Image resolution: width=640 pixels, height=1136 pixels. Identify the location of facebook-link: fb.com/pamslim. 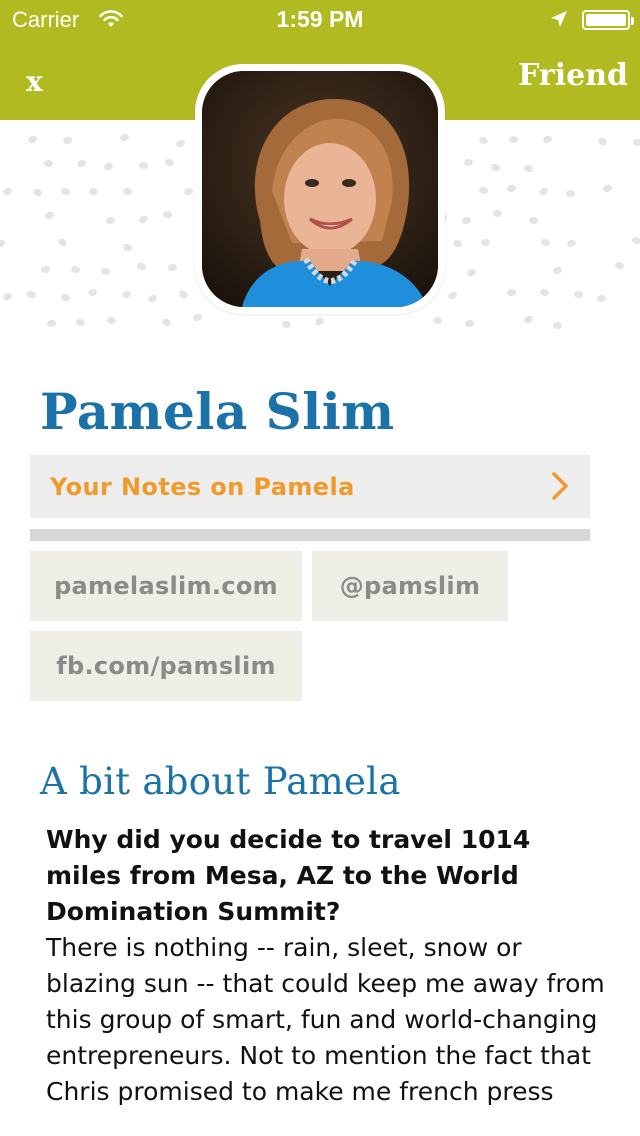
(166, 666).